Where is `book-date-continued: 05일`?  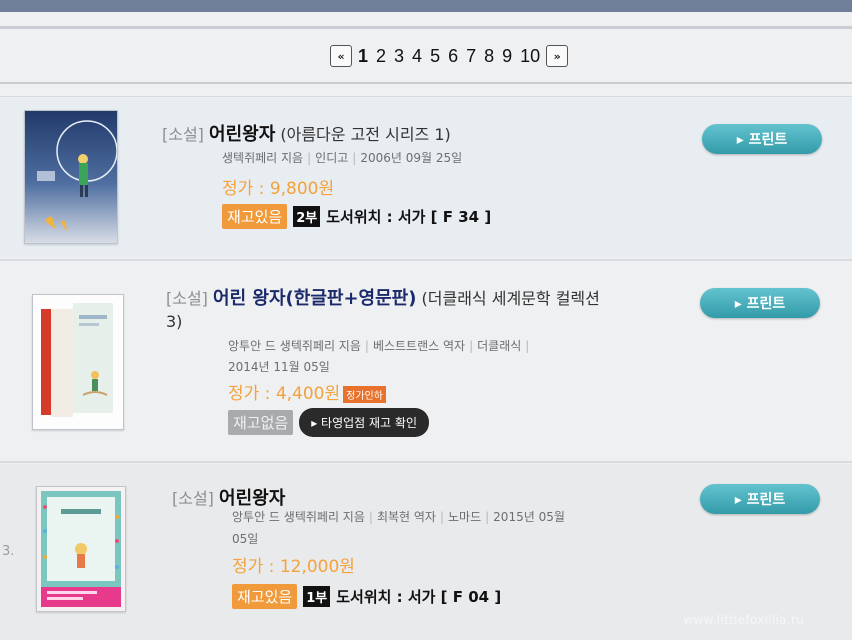
book-date-continued: 05일 is located at coordinates (245, 539).